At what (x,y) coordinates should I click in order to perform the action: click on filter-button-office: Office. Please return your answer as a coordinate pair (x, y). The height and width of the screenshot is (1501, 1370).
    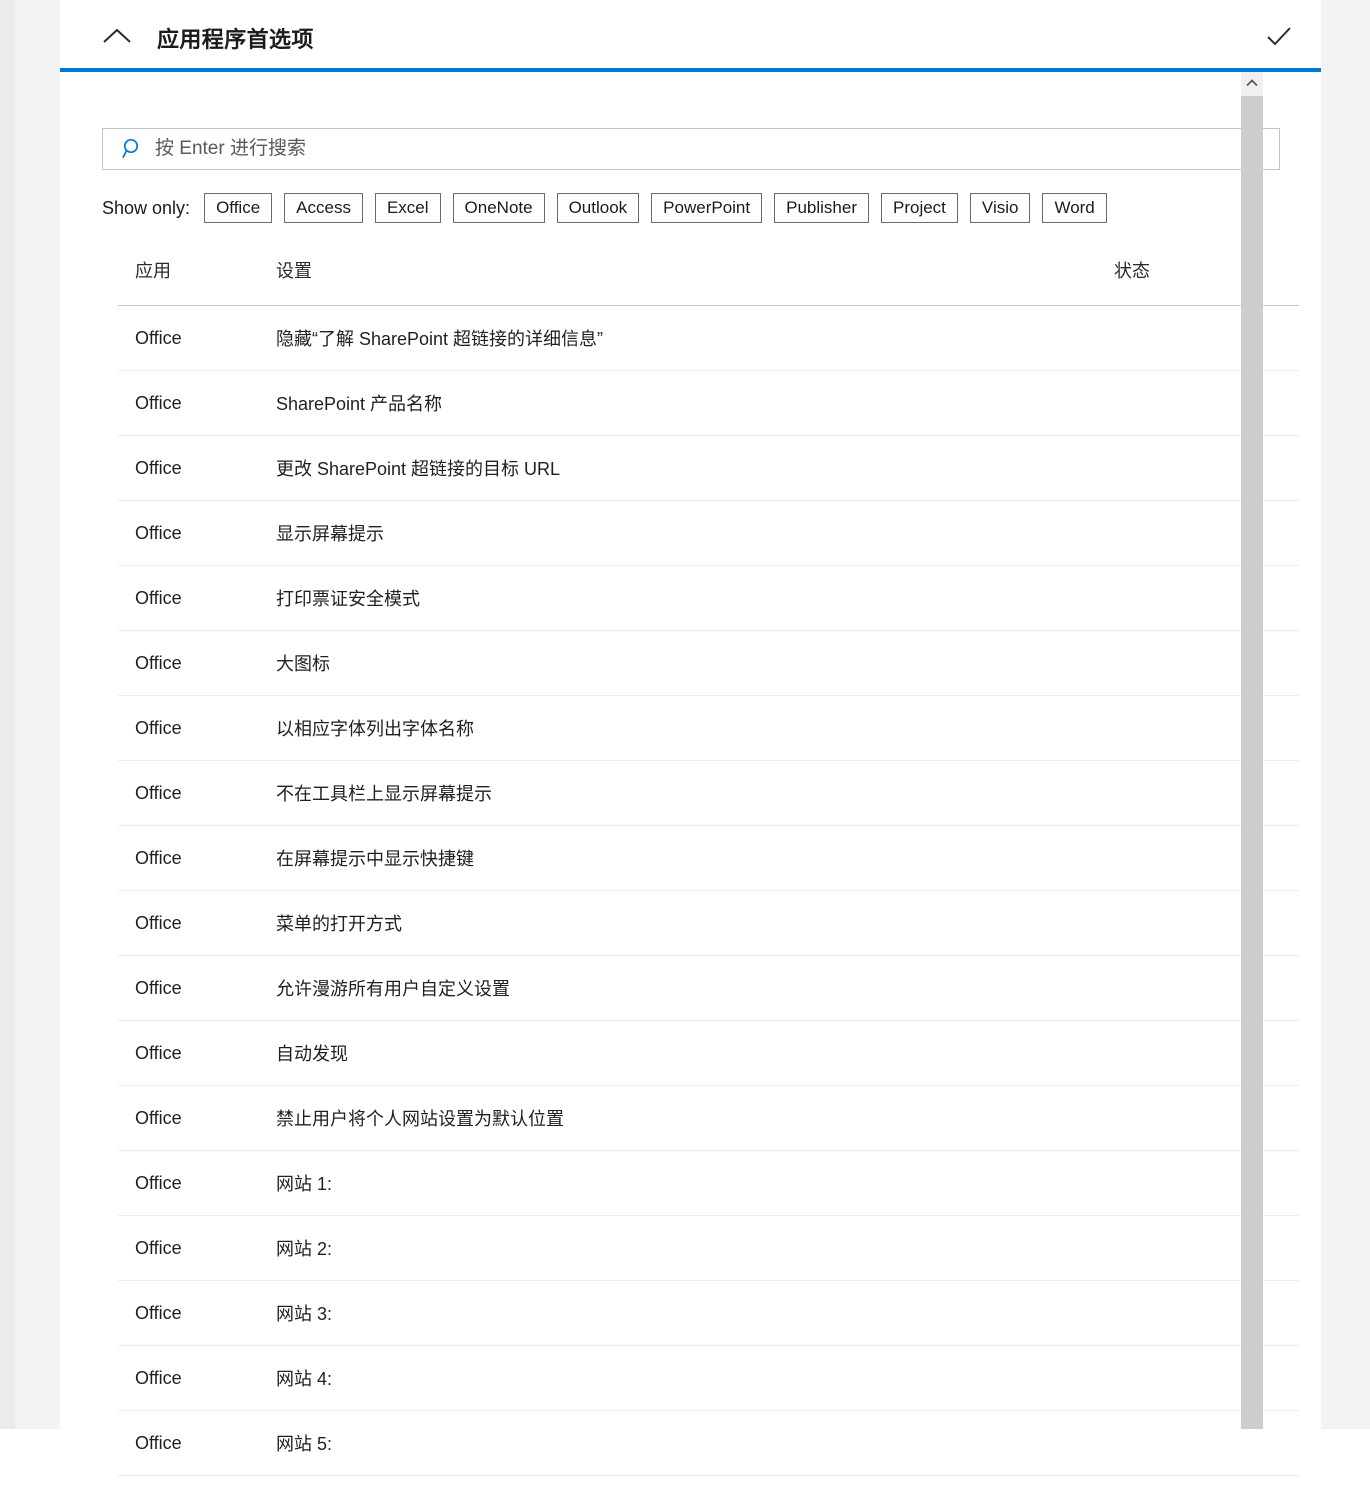
    Looking at the image, I should click on (238, 208).